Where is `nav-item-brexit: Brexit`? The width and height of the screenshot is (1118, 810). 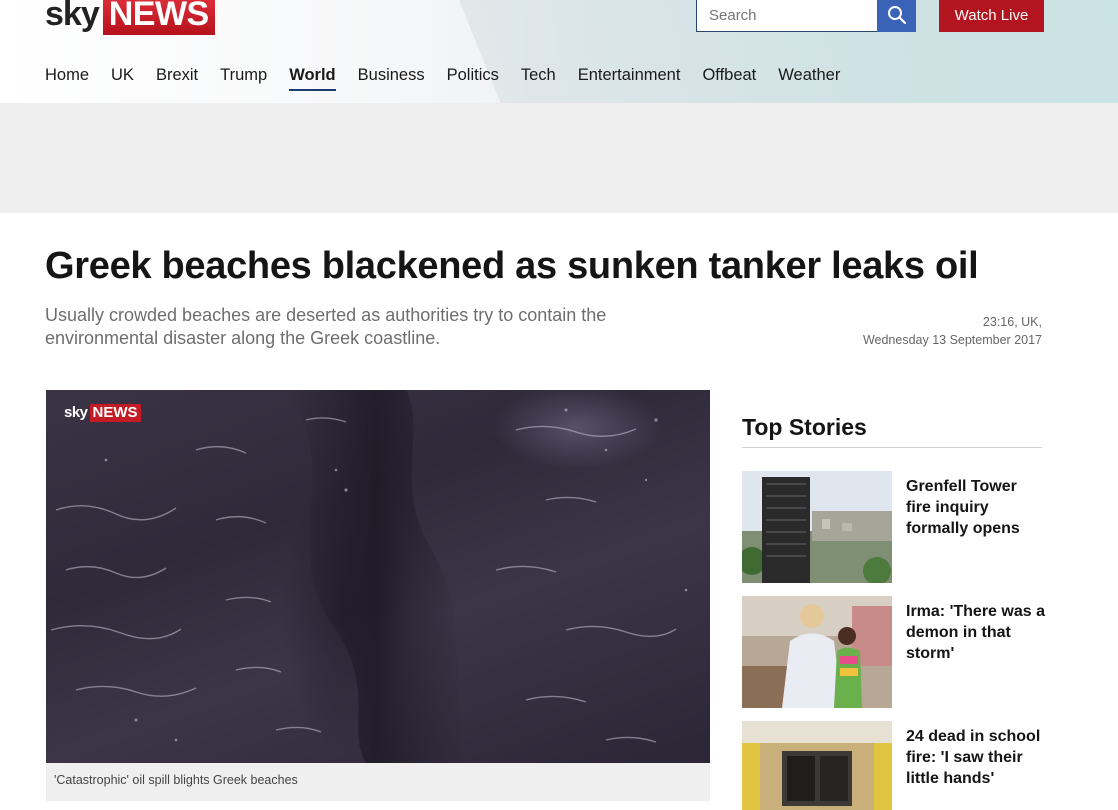 nav-item-brexit: Brexit is located at coordinates (177, 77).